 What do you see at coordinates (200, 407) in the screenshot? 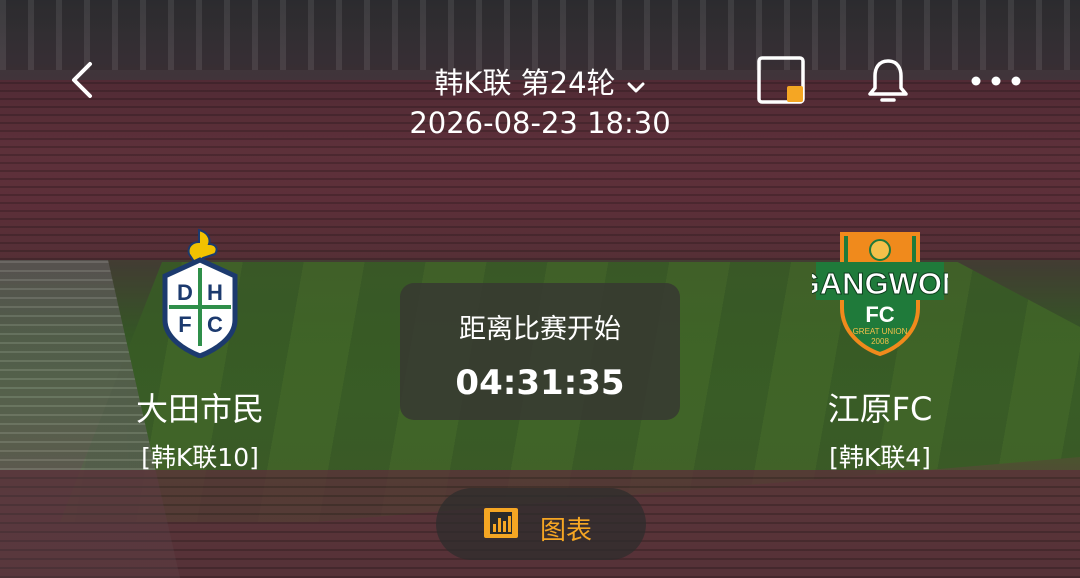
I see `home-team-name: 大田市民` at bounding box center [200, 407].